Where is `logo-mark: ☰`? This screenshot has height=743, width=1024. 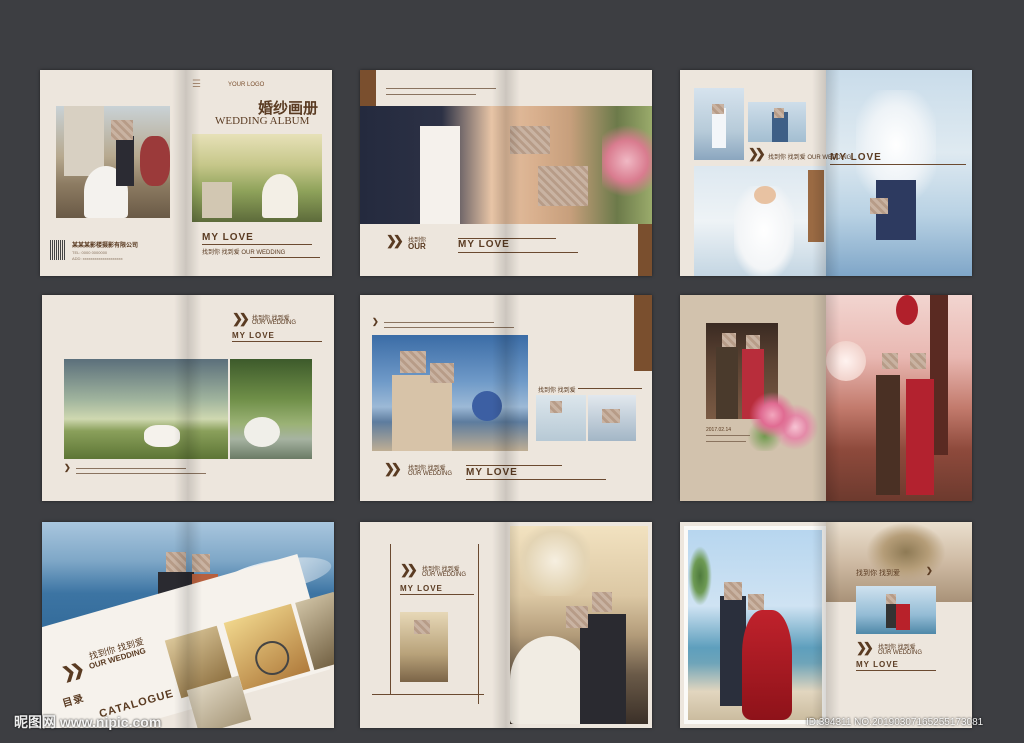 logo-mark: ☰ is located at coordinates (197, 84).